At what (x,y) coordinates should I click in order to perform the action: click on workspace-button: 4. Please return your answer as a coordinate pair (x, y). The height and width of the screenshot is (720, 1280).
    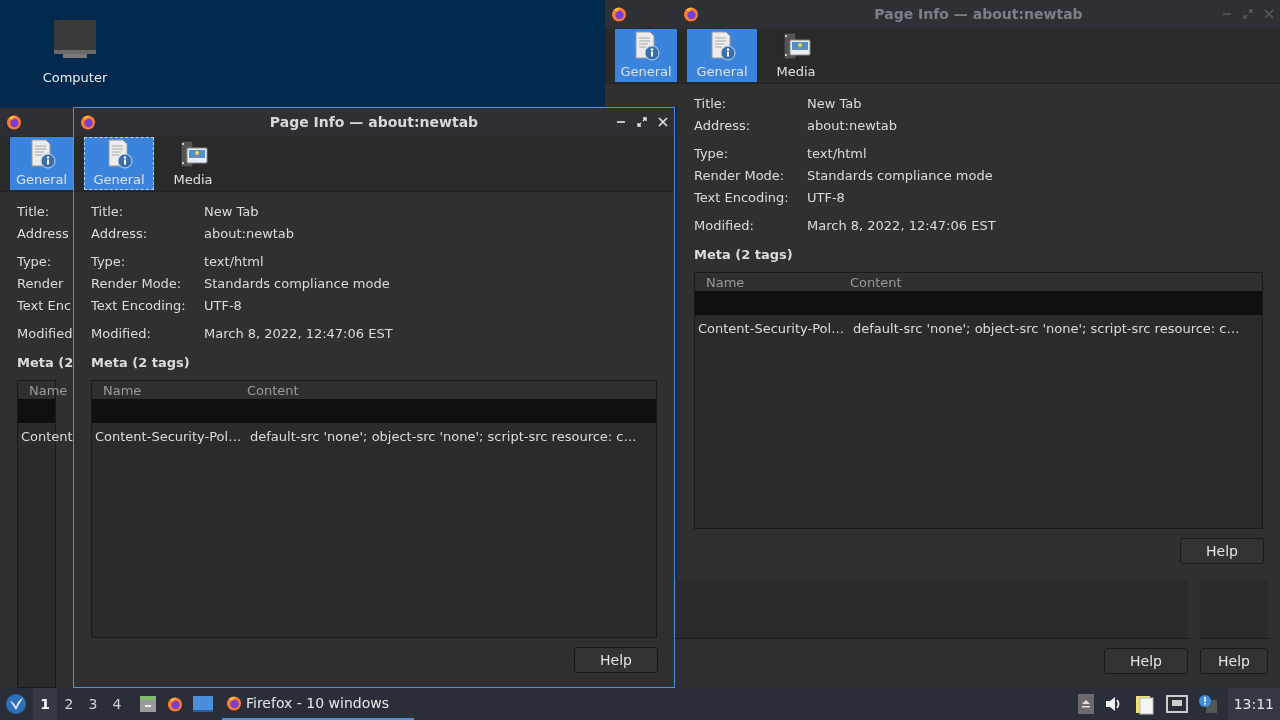
    Looking at the image, I should click on (117, 704).